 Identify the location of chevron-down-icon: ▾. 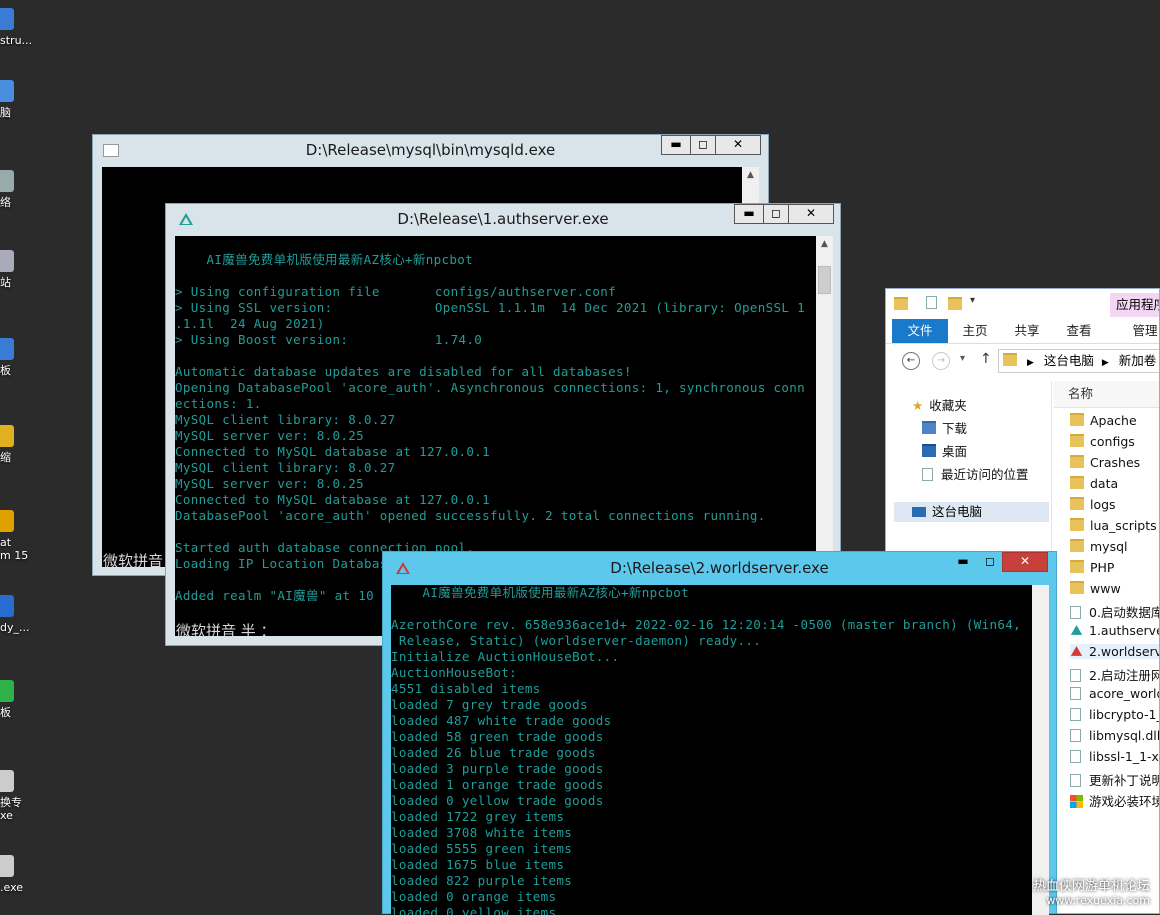
(972, 300).